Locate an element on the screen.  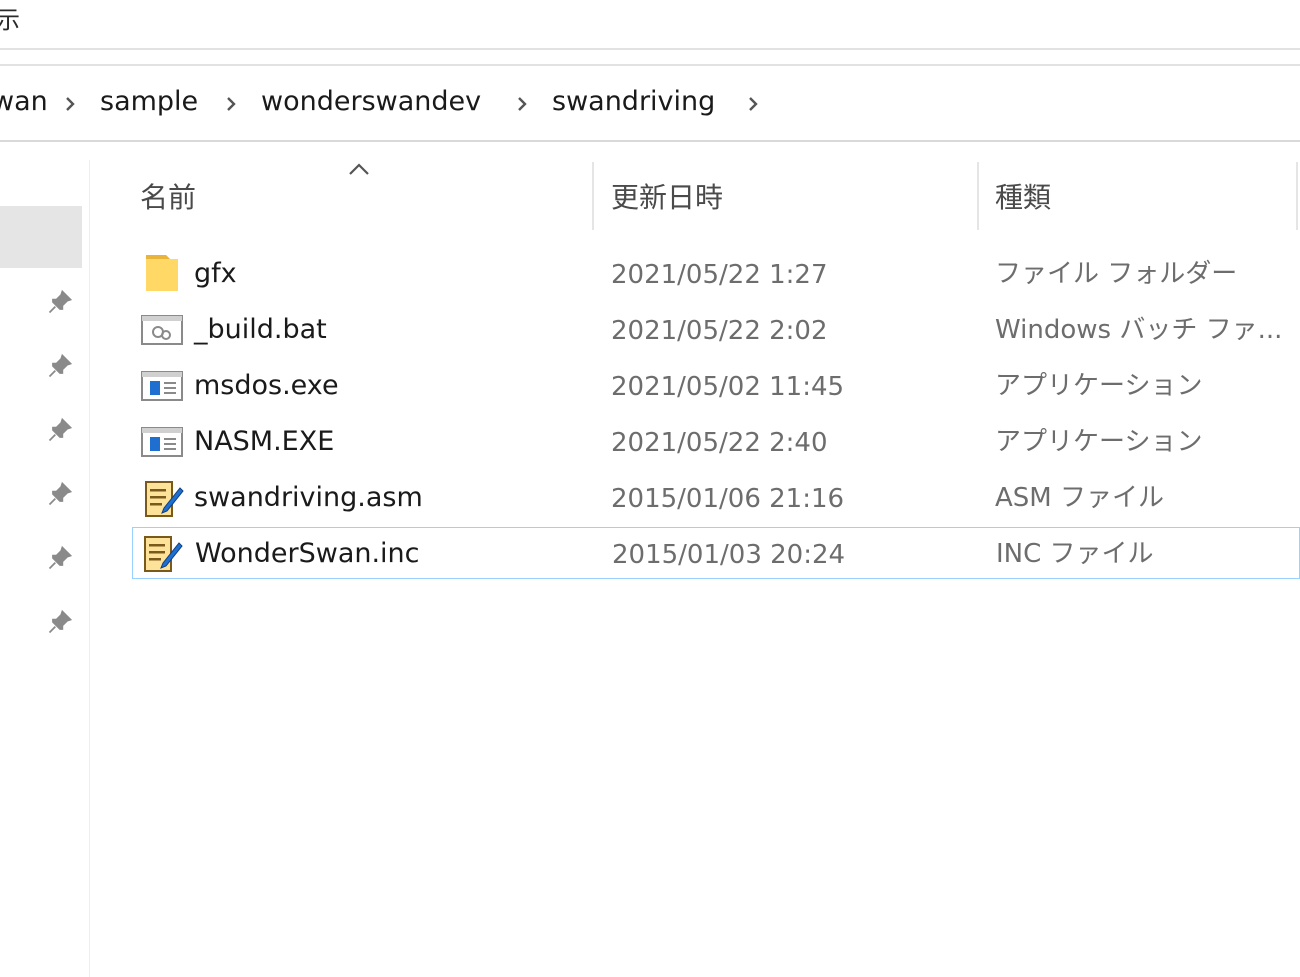
file-date: 2021/05/22 2:02 is located at coordinates (719, 331).